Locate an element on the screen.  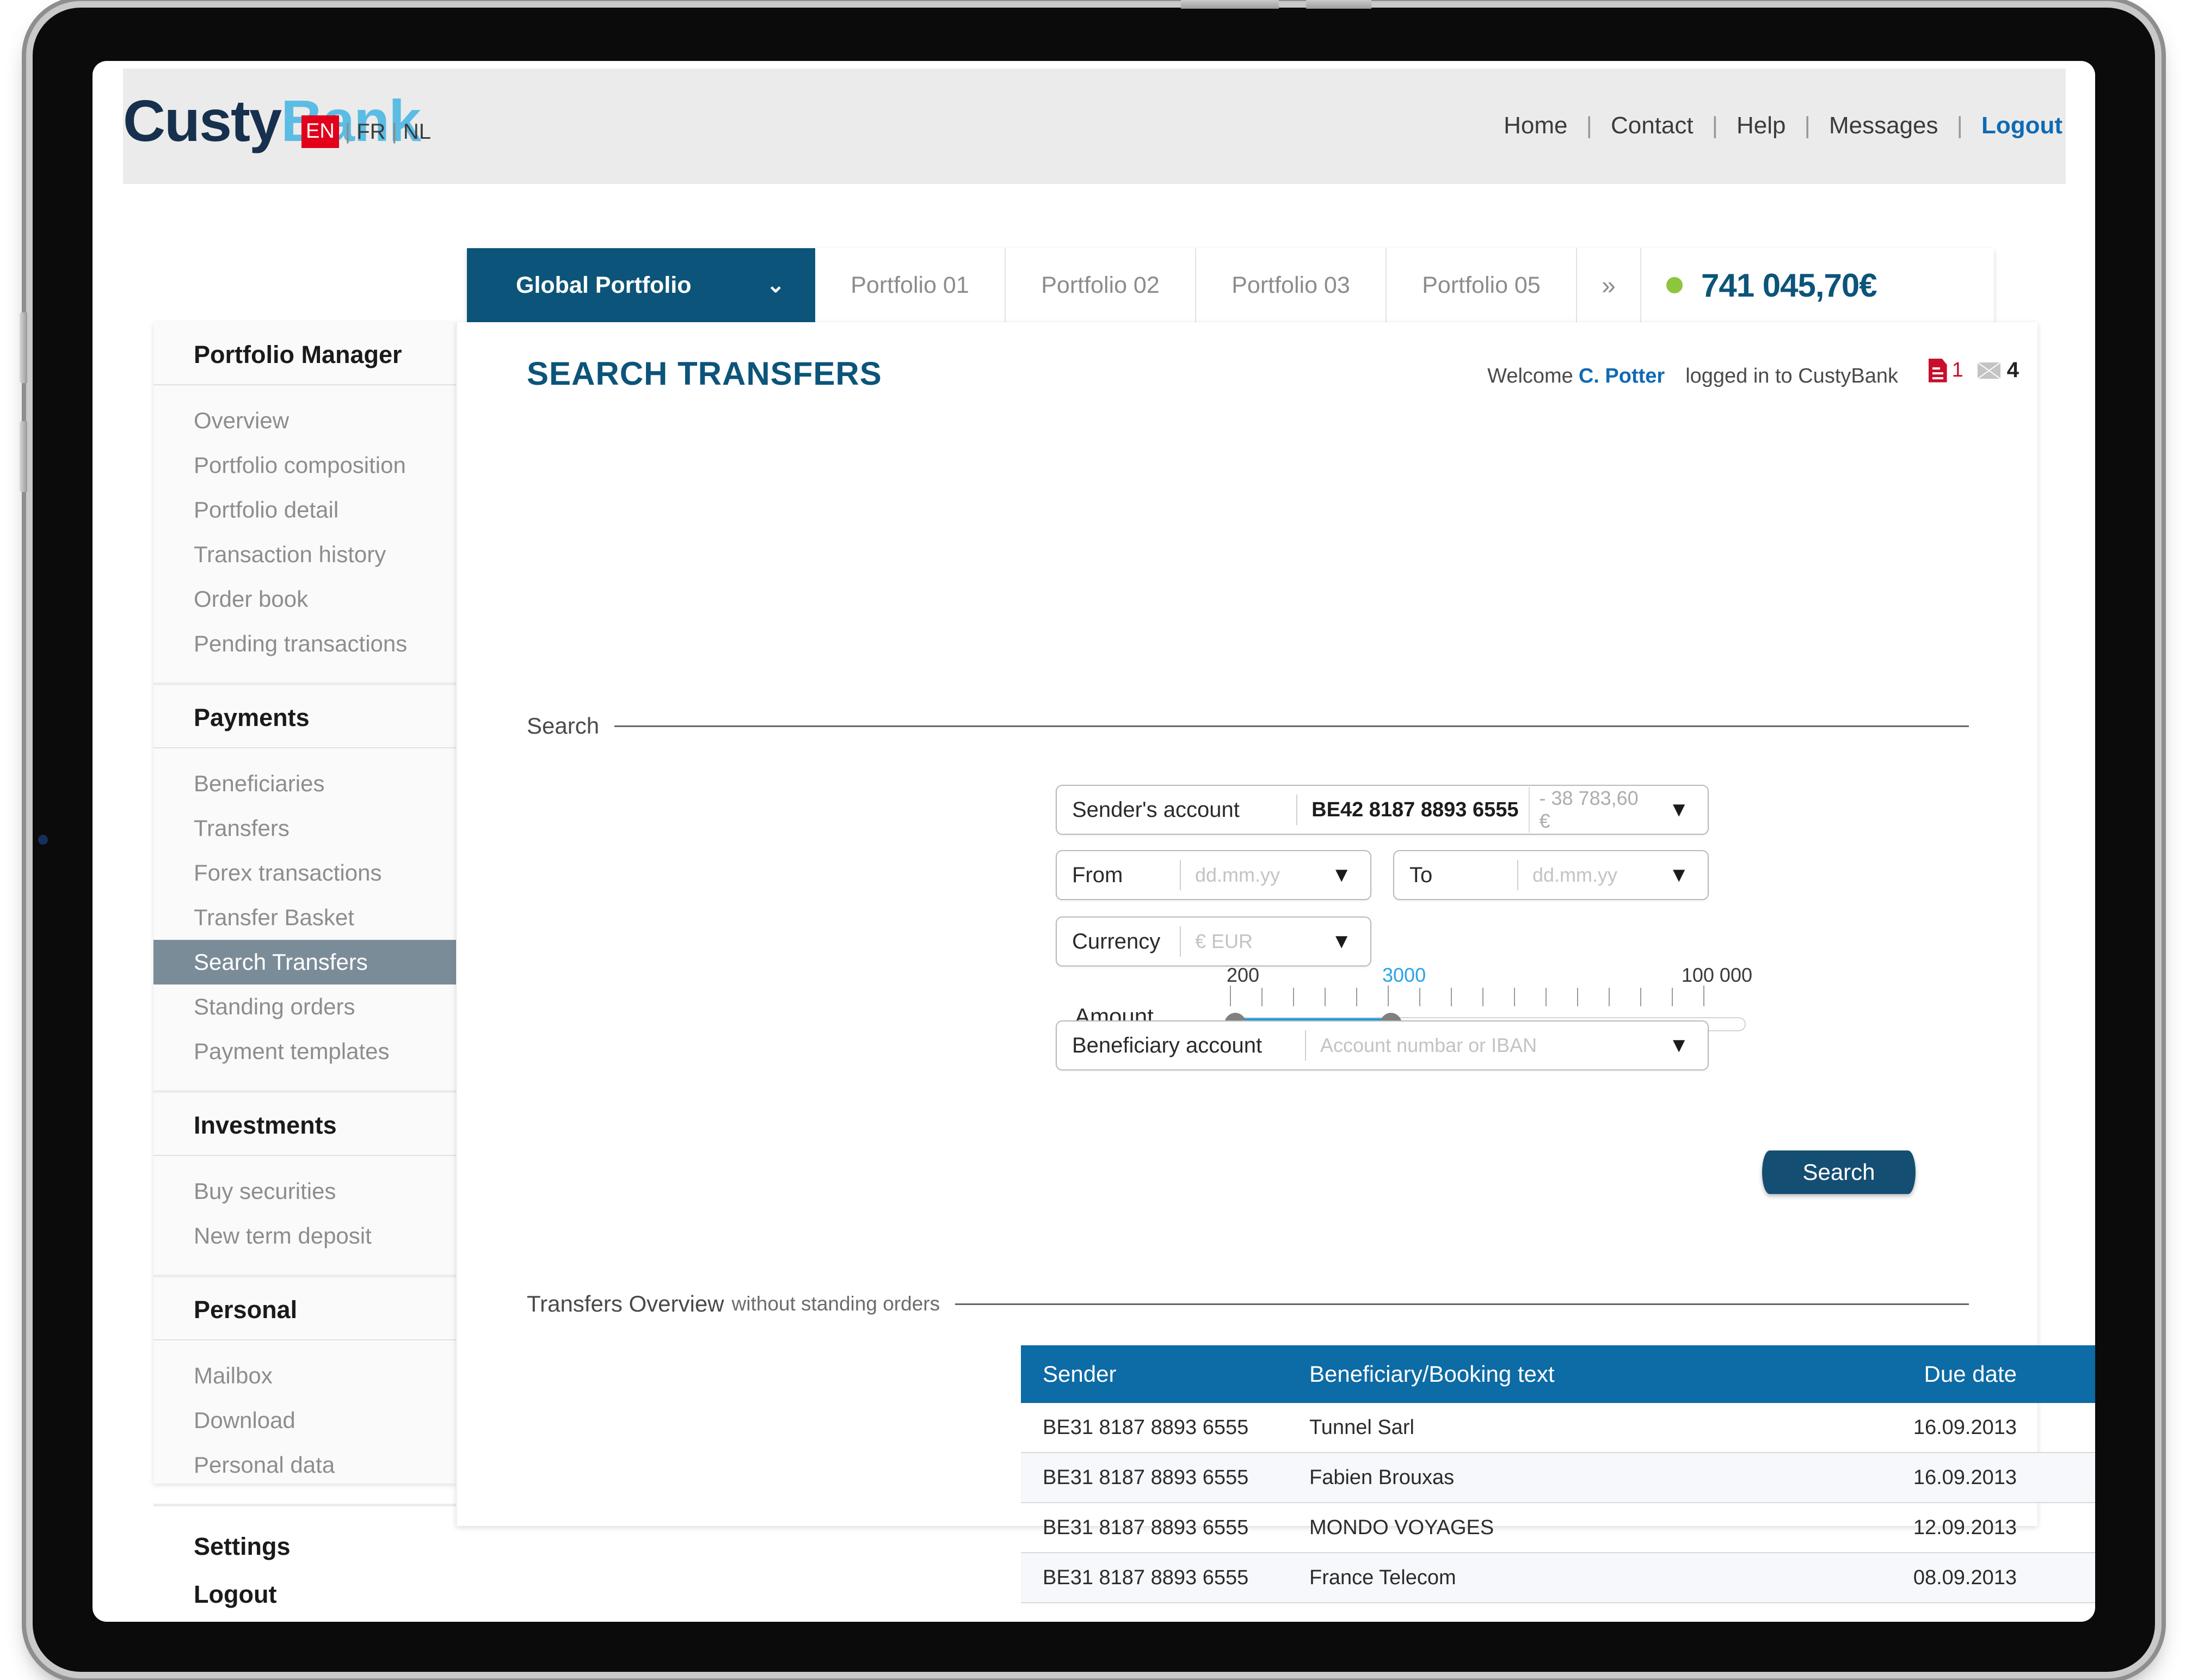
tab-portfolio-02: Portfolio 02 is located at coordinates (1101, 285).